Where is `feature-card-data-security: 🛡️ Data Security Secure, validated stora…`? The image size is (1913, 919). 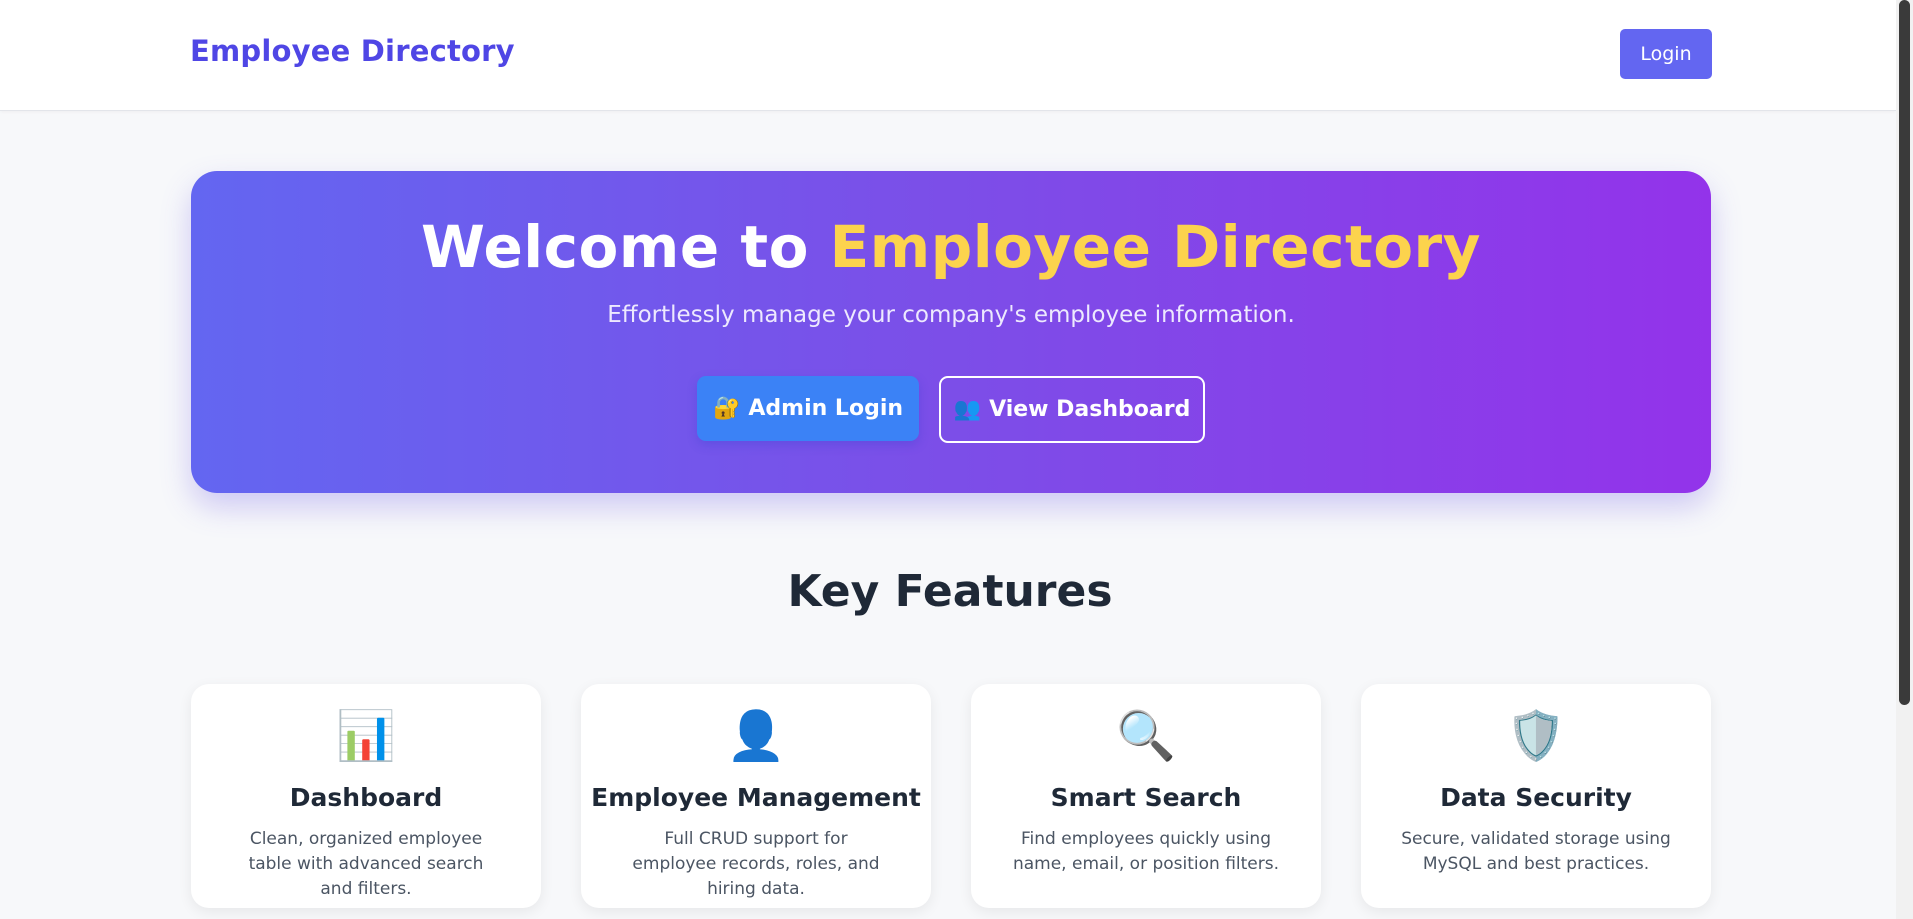
feature-card-data-security: 🛡️ Data Security Secure, validated stora… is located at coordinates (1536, 796).